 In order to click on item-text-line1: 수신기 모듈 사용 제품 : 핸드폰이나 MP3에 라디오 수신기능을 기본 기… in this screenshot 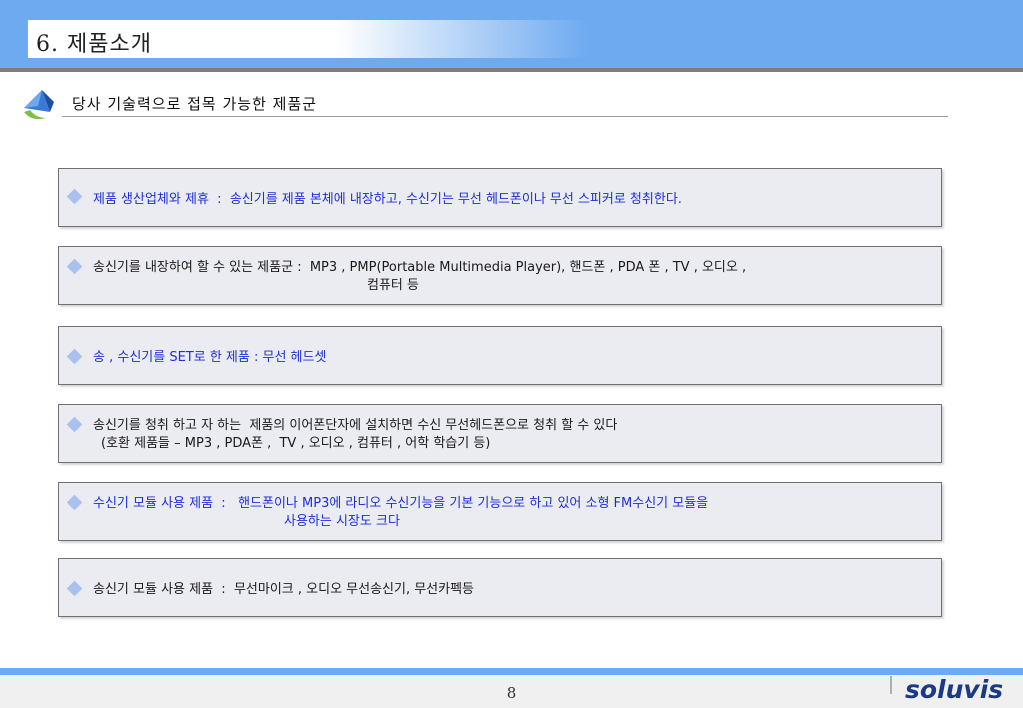, I will do `click(401, 503)`.